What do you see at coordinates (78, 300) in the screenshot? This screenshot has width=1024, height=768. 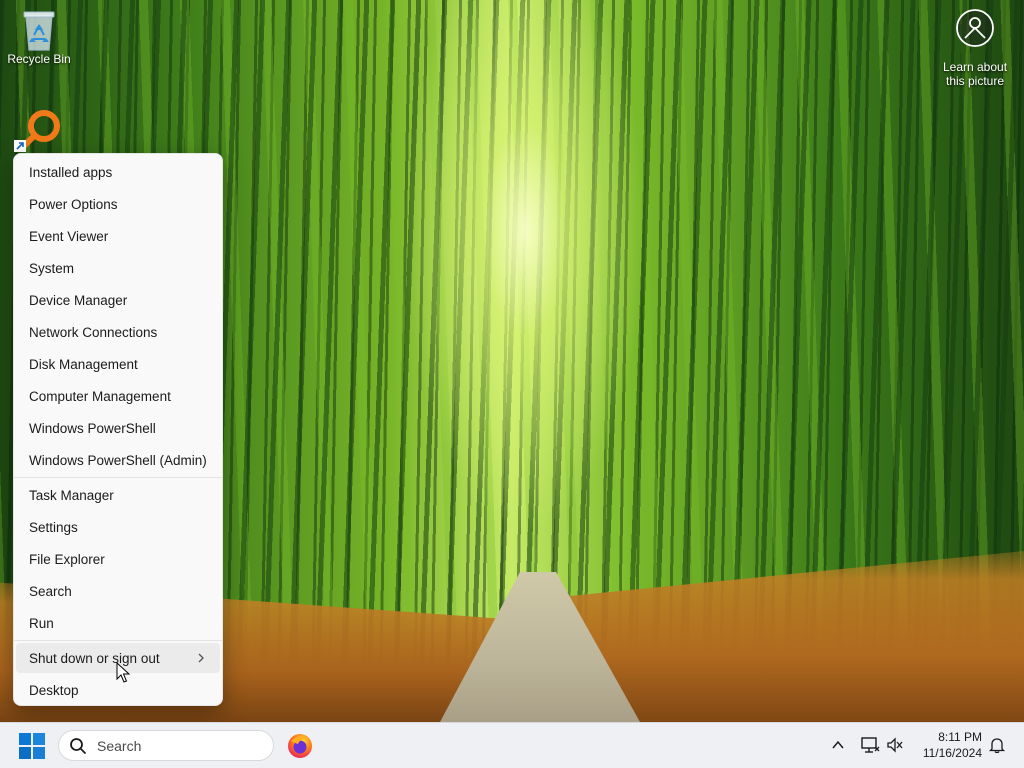 I see `menu-item-label: Device Manager` at bounding box center [78, 300].